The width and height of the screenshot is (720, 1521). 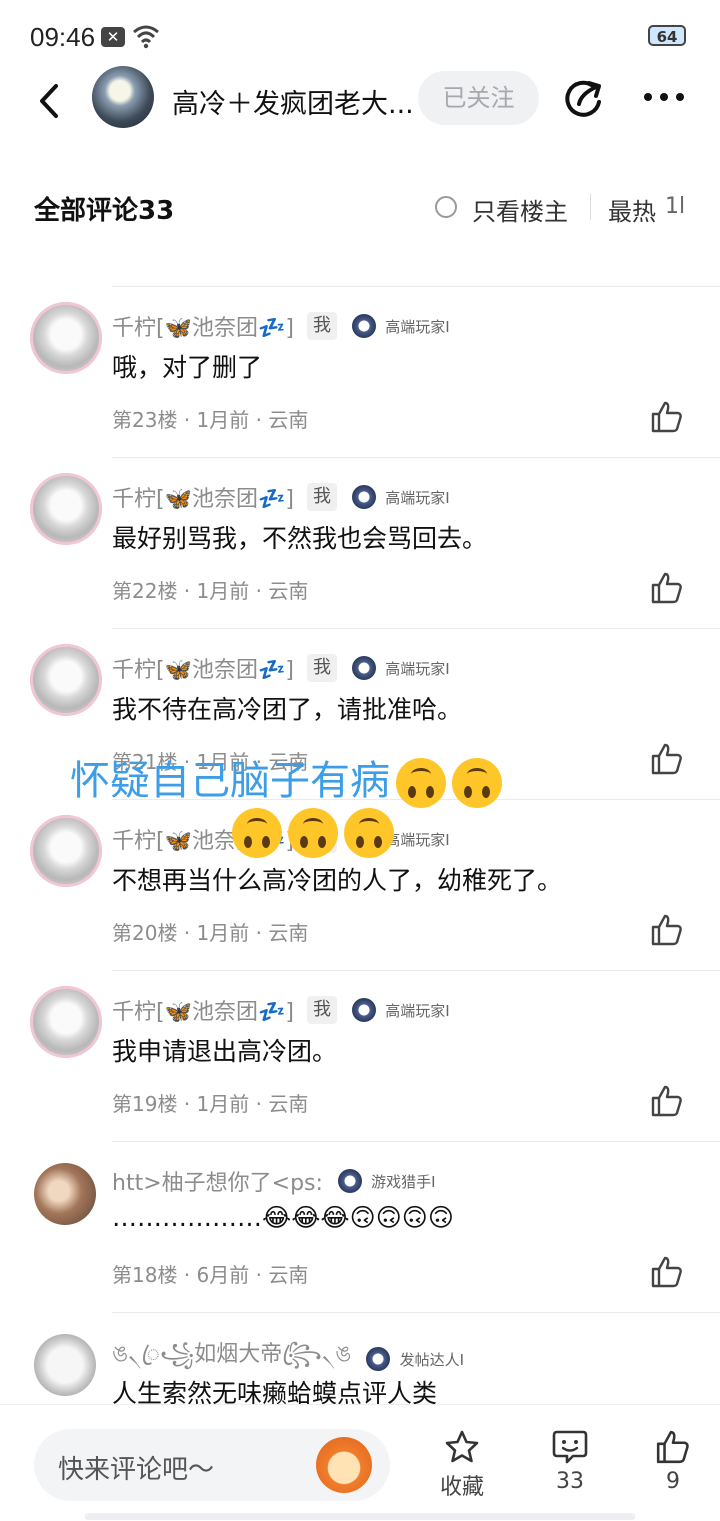 I want to click on share-icon, so click(x=584, y=99).